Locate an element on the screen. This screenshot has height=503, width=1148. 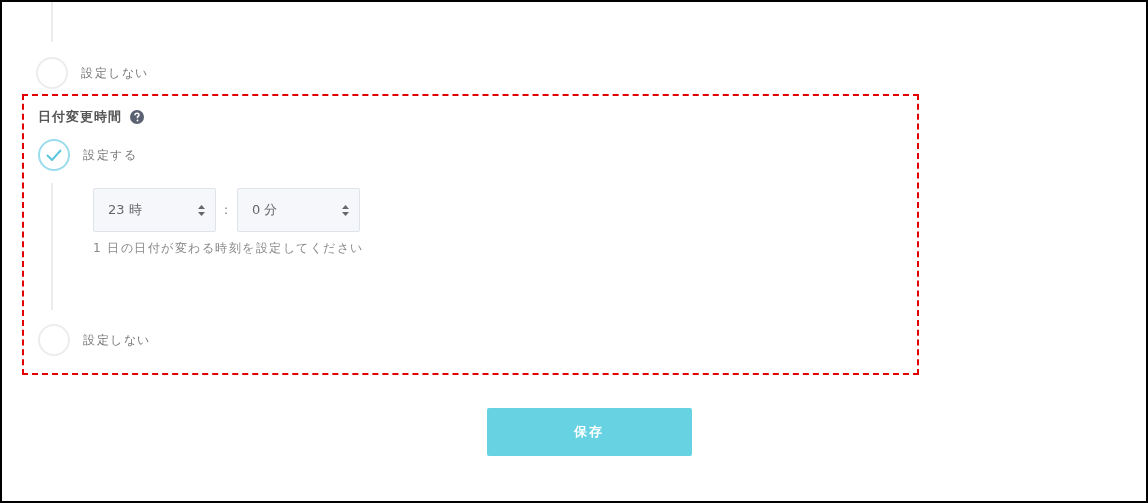
section-title: 日付変更時間 is located at coordinates (80, 117).